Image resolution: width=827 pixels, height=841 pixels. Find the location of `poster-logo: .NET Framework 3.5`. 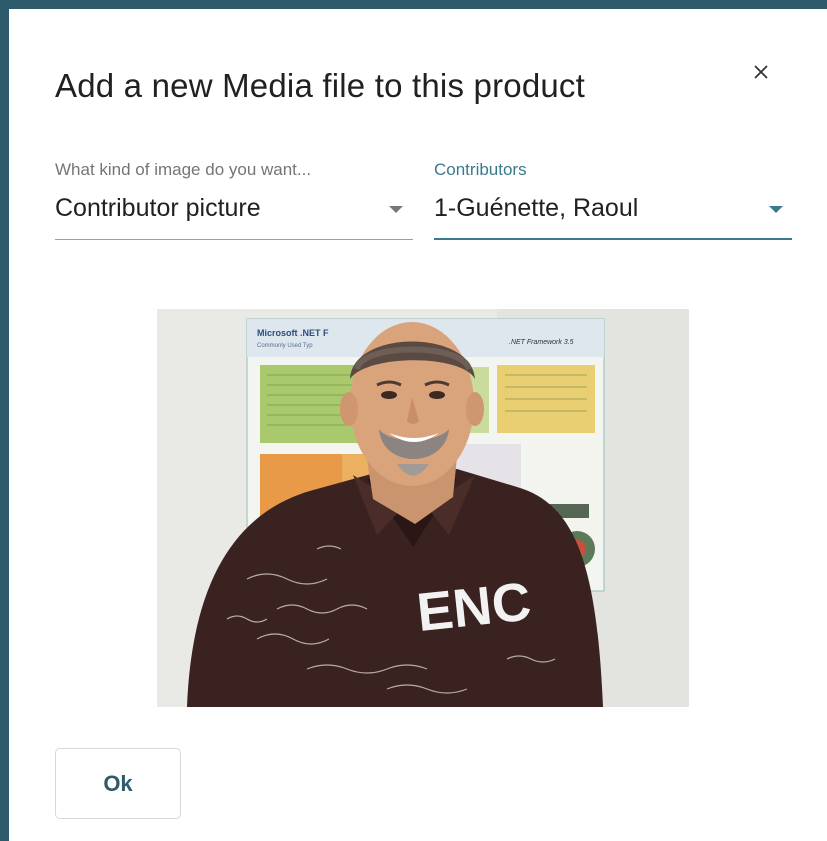

poster-logo: .NET Framework 3.5 is located at coordinates (541, 342).